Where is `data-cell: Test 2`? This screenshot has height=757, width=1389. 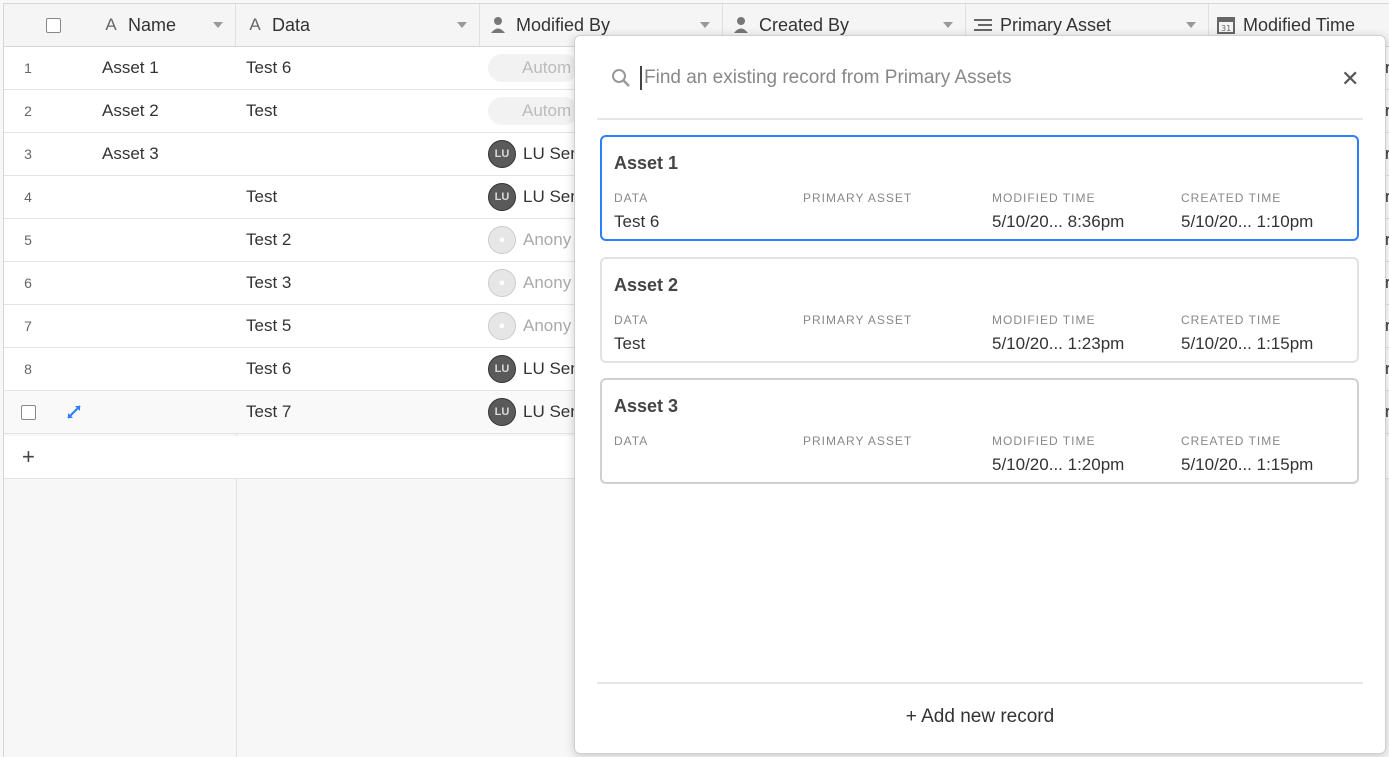
data-cell: Test 2 is located at coordinates (268, 240).